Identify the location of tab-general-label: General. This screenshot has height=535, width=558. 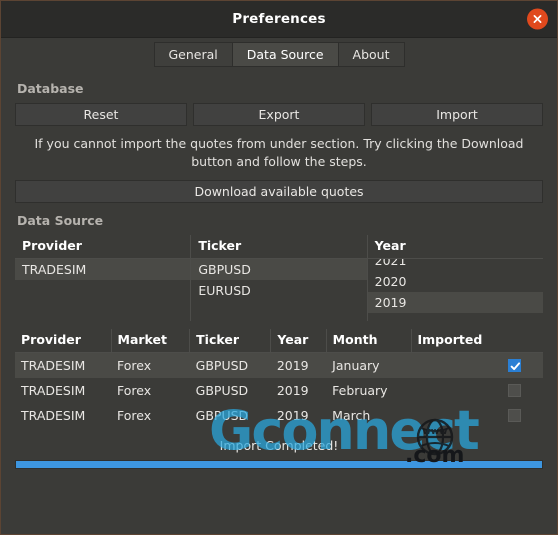
(193, 54).